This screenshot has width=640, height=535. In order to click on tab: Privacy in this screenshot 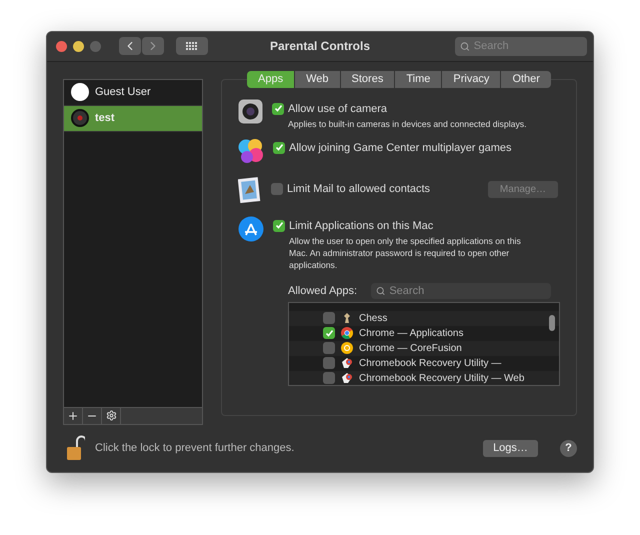, I will do `click(472, 79)`.